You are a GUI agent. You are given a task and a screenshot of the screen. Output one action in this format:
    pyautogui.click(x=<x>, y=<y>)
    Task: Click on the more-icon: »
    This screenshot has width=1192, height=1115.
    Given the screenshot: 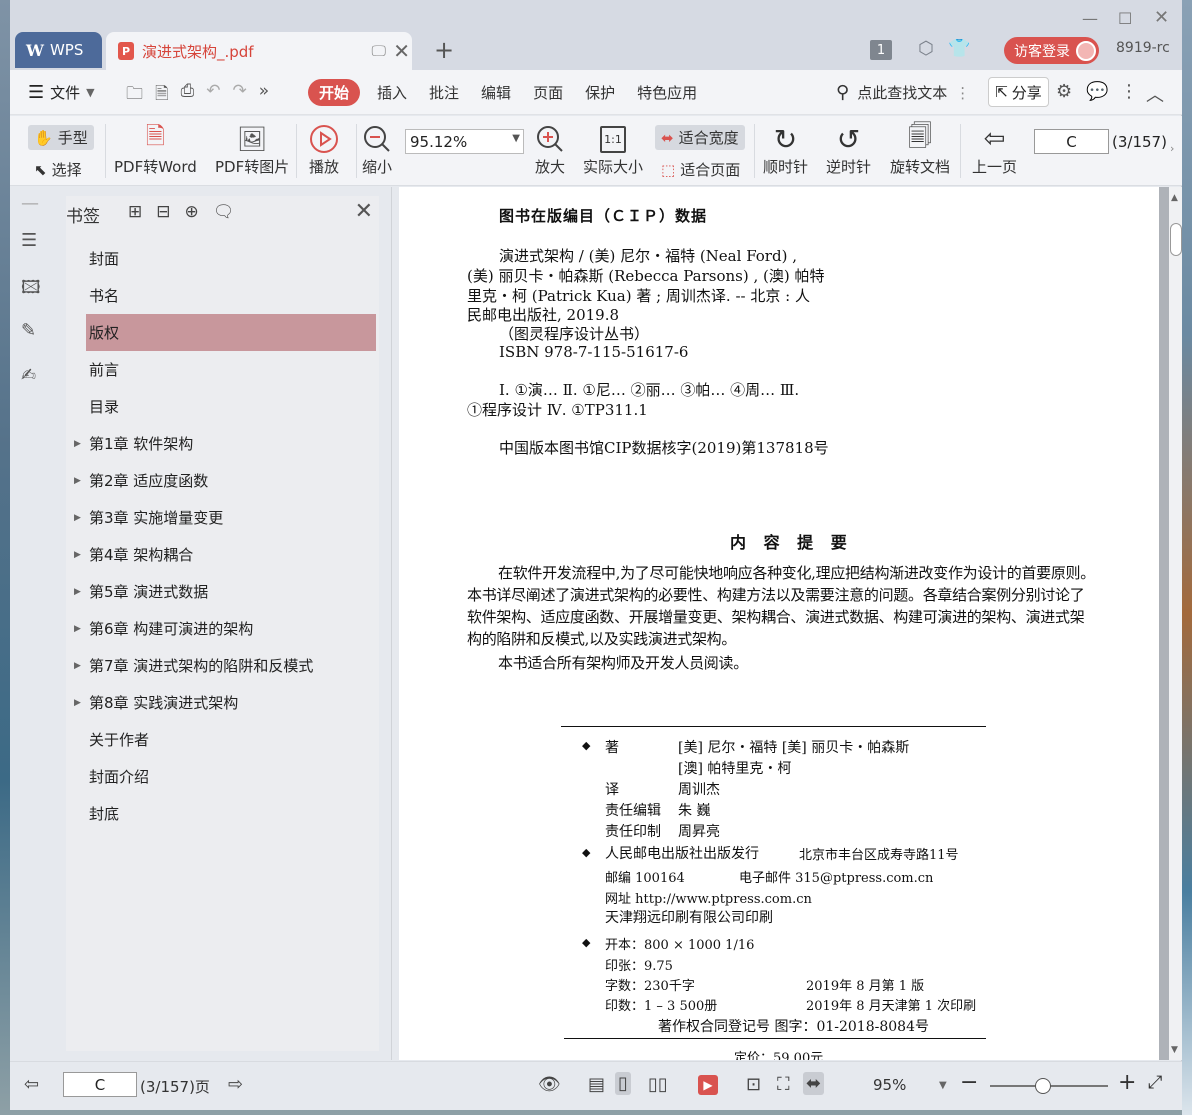 What is the action you would take?
    pyautogui.click(x=264, y=95)
    